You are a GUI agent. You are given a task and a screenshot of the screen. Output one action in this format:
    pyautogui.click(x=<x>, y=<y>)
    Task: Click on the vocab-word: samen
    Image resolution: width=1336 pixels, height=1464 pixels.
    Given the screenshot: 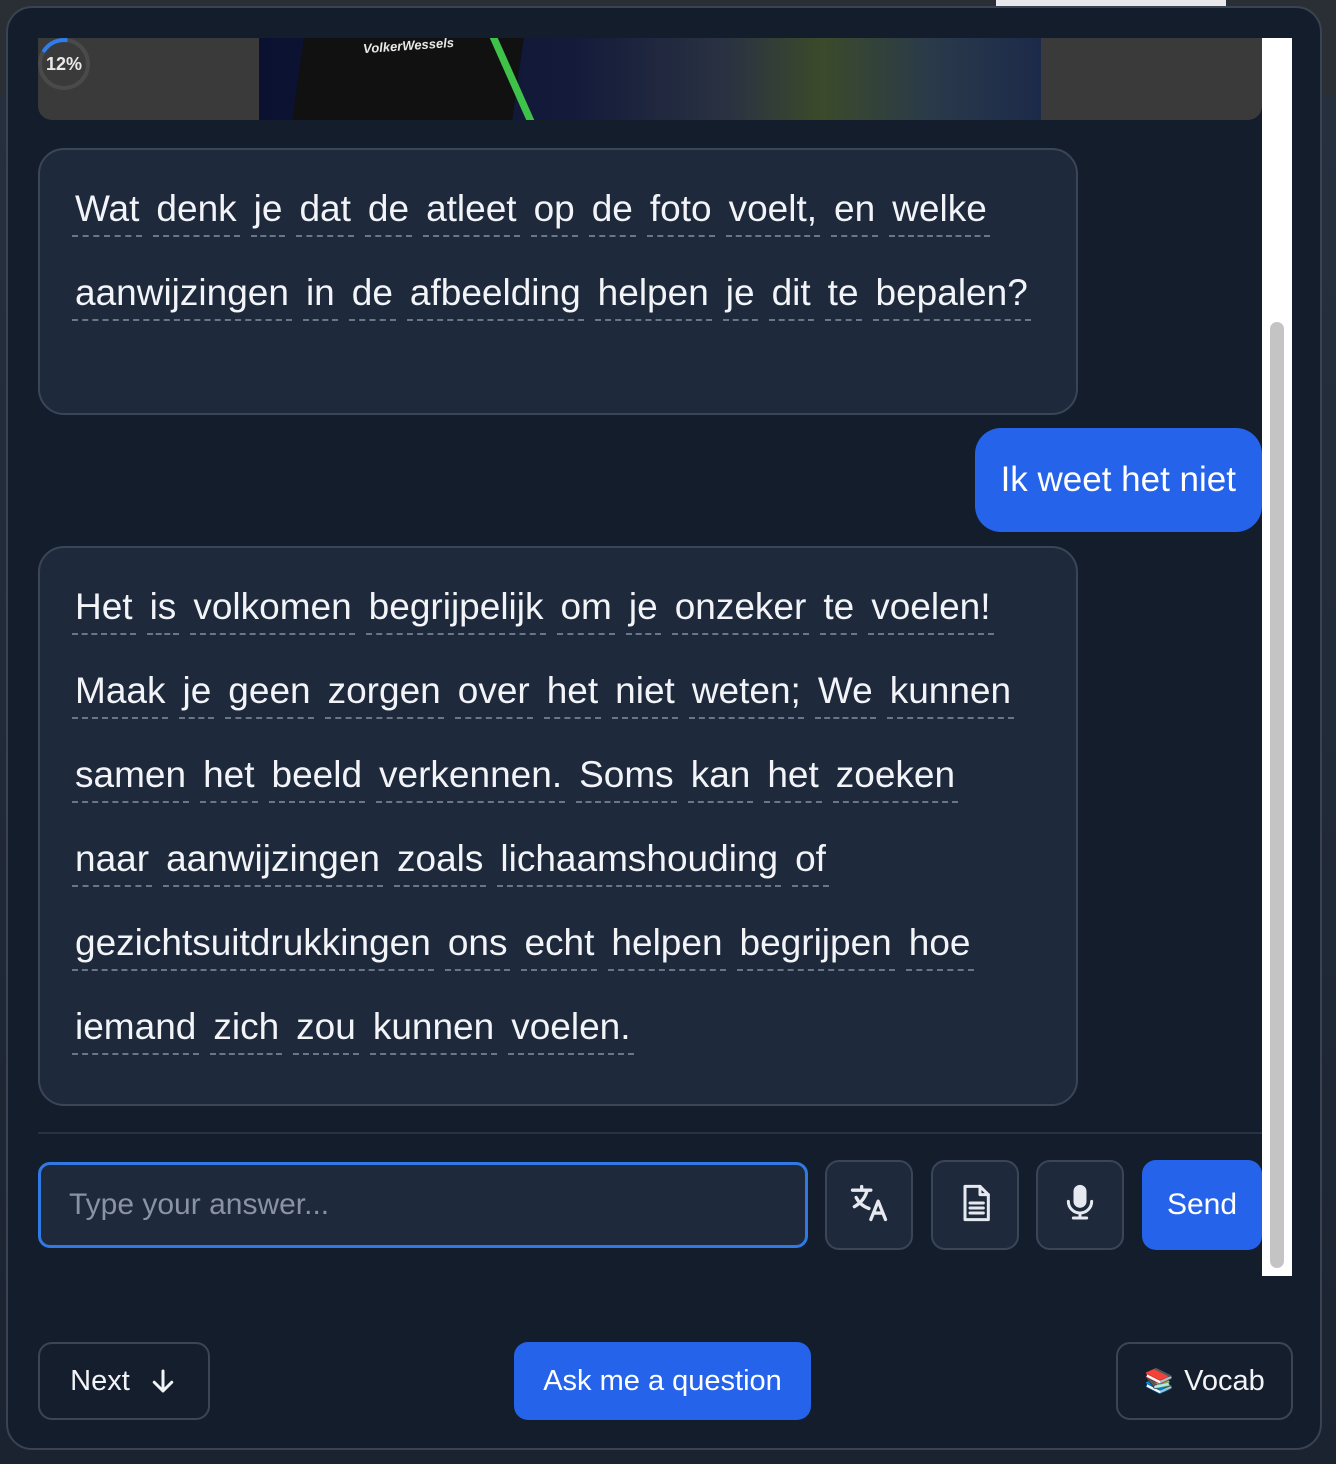 What is the action you would take?
    pyautogui.click(x=131, y=776)
    